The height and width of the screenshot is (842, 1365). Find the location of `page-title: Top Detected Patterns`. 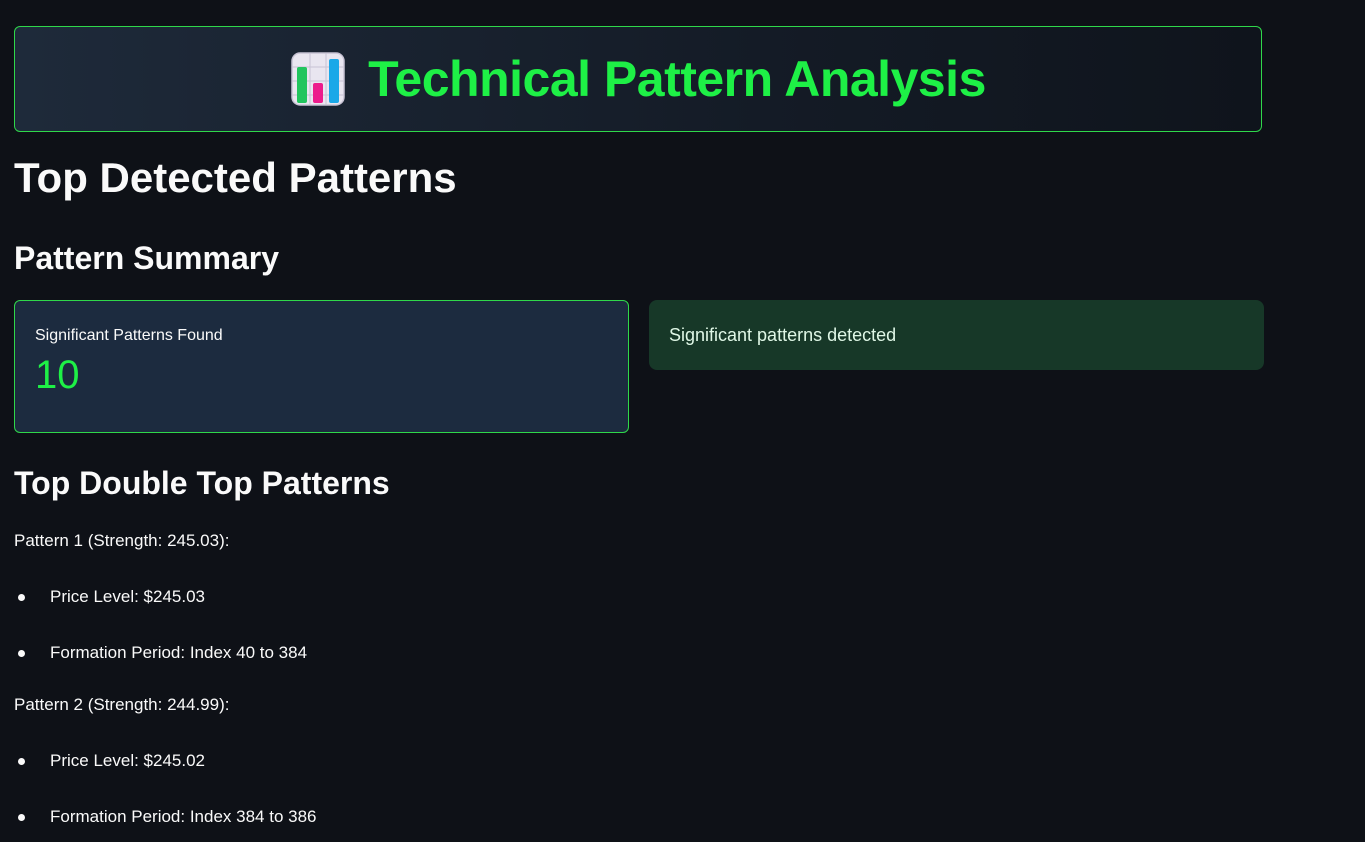

page-title: Top Detected Patterns is located at coordinates (235, 177).